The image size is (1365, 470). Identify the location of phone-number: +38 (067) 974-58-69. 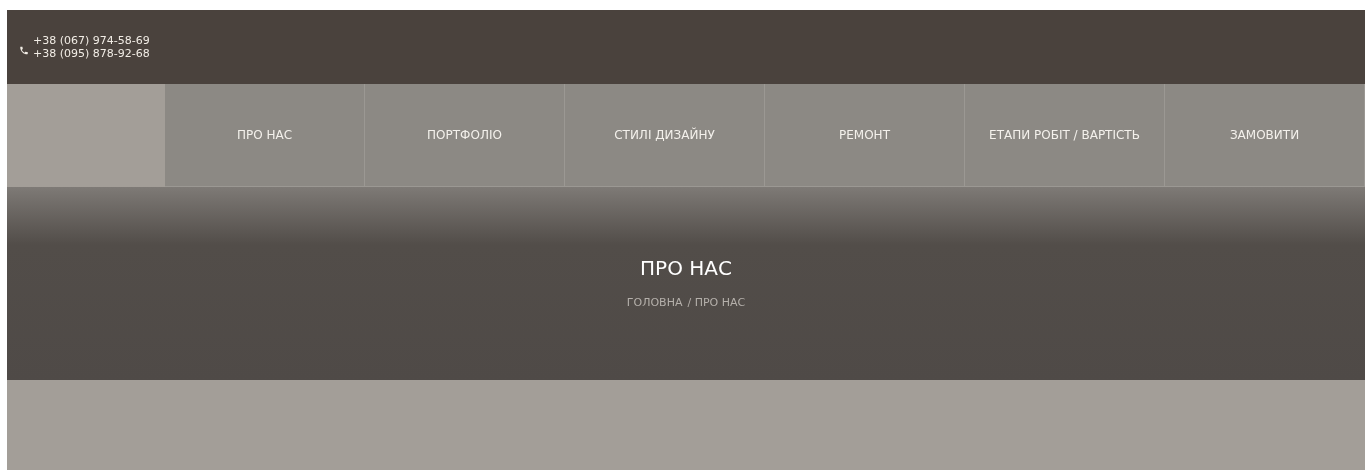
(91, 40).